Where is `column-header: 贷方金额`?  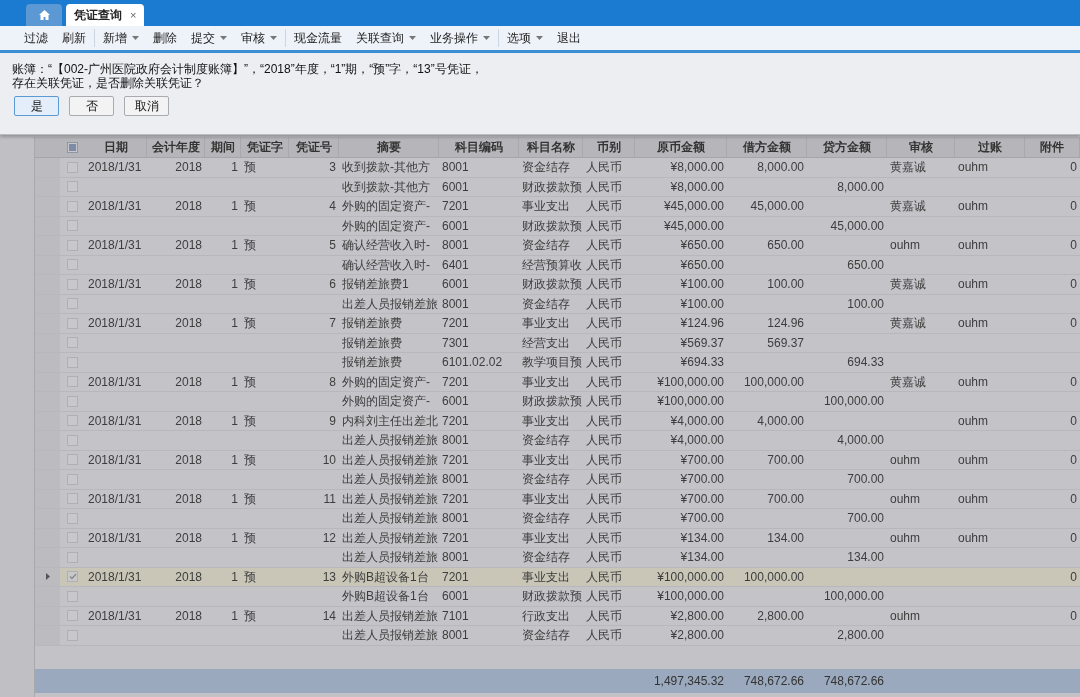
column-header: 贷方金额 is located at coordinates (846, 147).